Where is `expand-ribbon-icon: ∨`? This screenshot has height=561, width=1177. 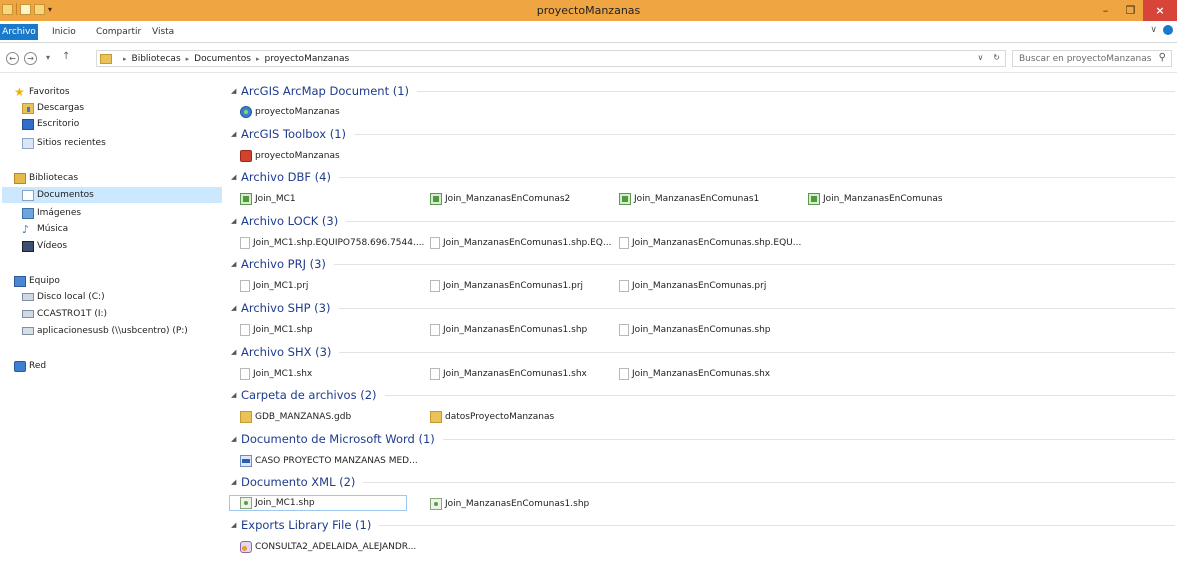 expand-ribbon-icon: ∨ is located at coordinates (1153, 30).